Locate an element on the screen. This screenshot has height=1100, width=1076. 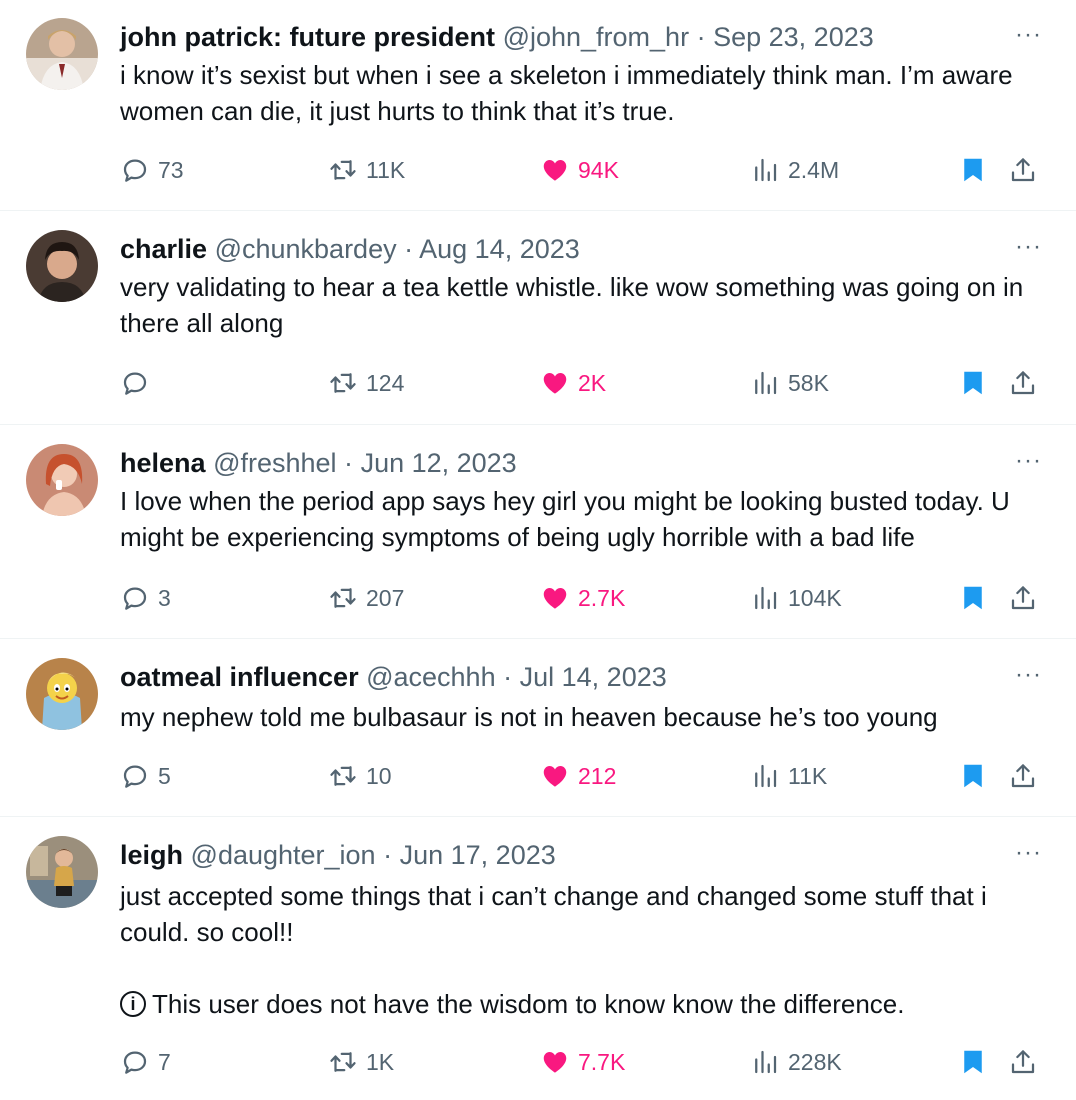
views-button: 2.4M is located at coordinates (794, 170).